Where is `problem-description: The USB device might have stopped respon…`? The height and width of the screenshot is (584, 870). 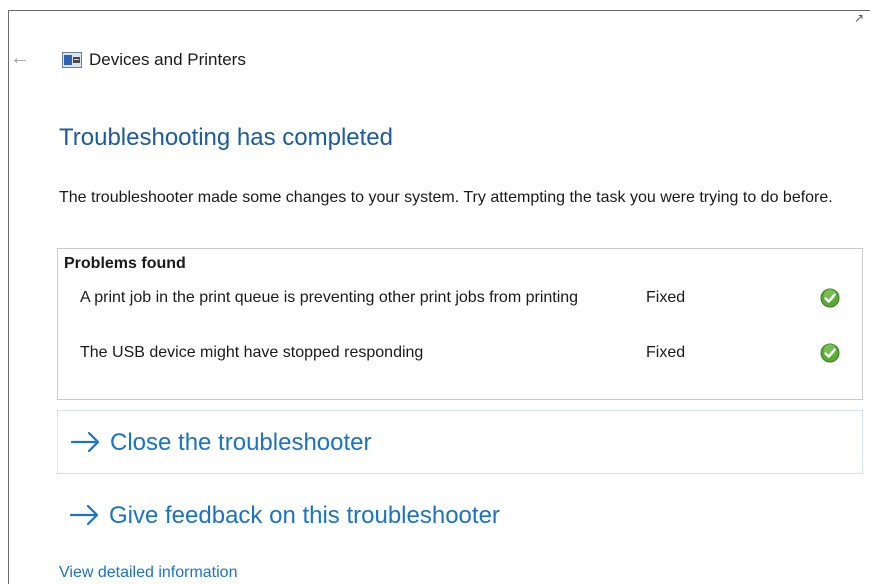 problem-description: The USB device might have stopped respon… is located at coordinates (252, 352).